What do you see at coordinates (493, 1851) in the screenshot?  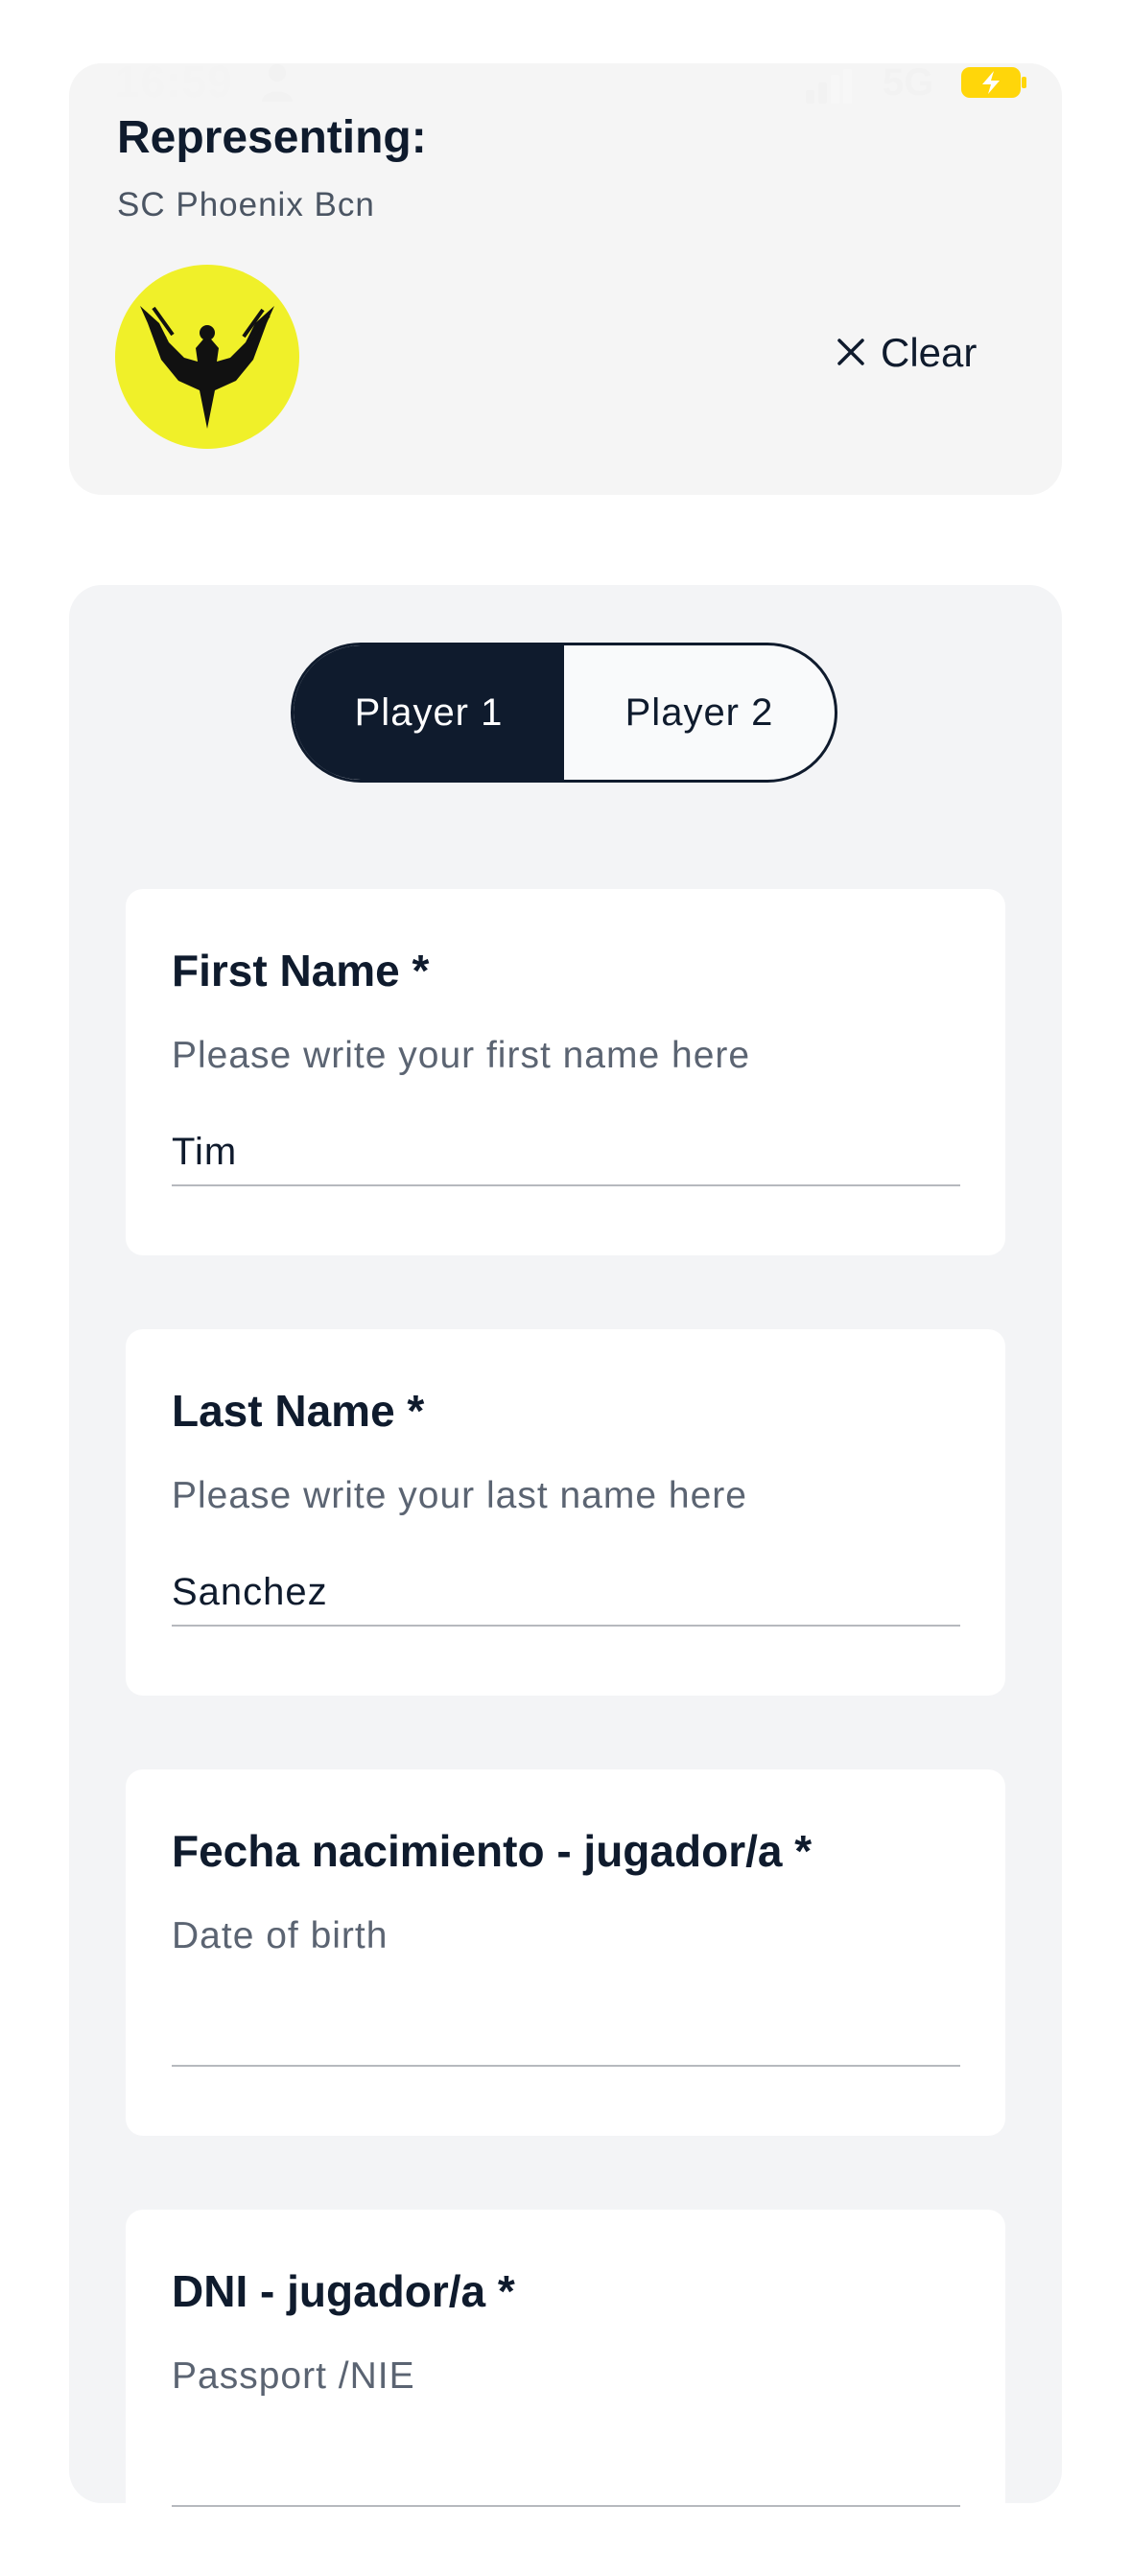 I see `birth-date-label: Fecha nacimiento - jugador/a *` at bounding box center [493, 1851].